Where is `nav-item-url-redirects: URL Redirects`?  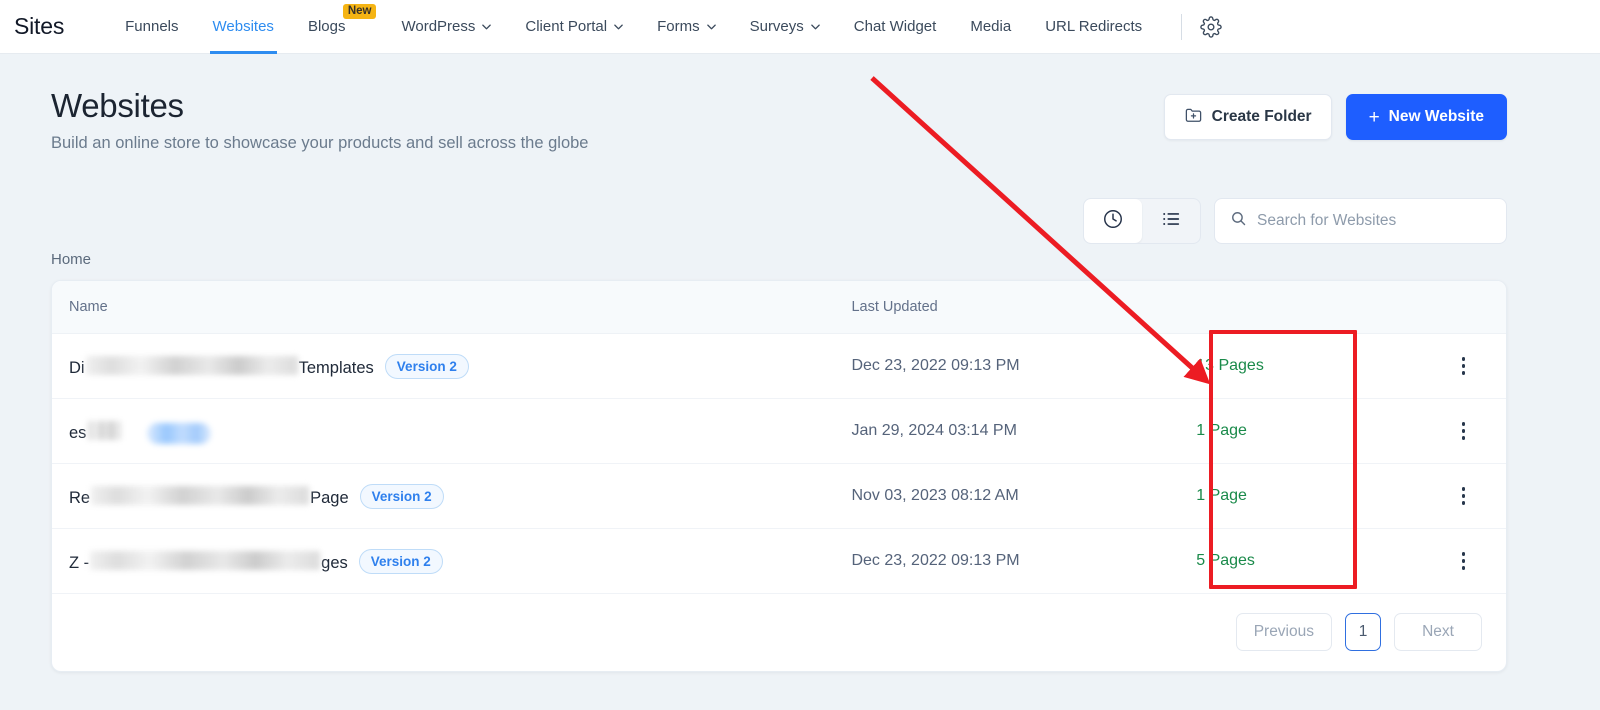
nav-item-url-redirects: URL Redirects is located at coordinates (1093, 27).